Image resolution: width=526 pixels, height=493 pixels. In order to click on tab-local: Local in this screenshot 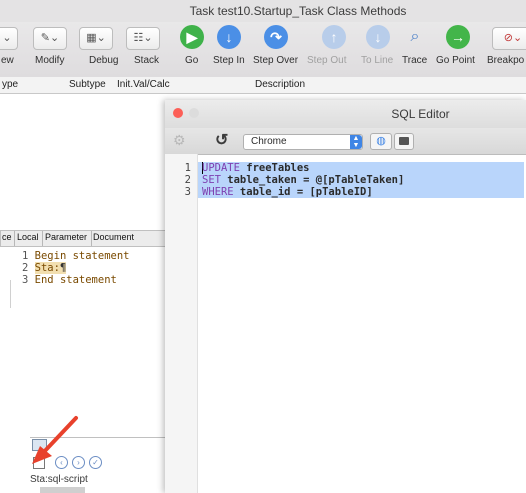, I will do `click(28, 237)`.